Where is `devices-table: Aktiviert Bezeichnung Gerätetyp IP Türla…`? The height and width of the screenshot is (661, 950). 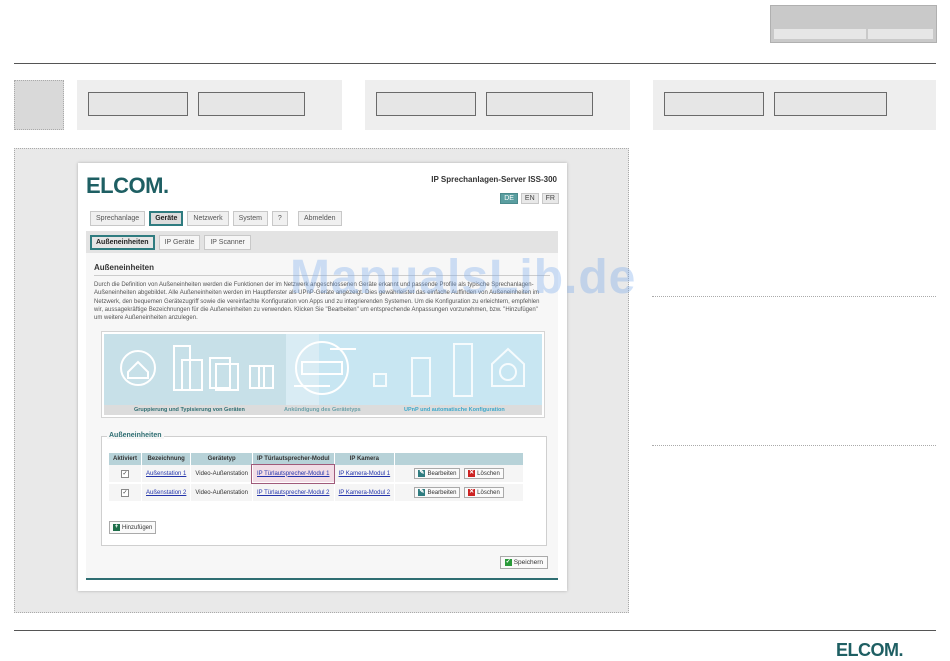
devices-table: Aktiviert Bezeichnung Gerätetyp IP Türla… is located at coordinates (317, 478).